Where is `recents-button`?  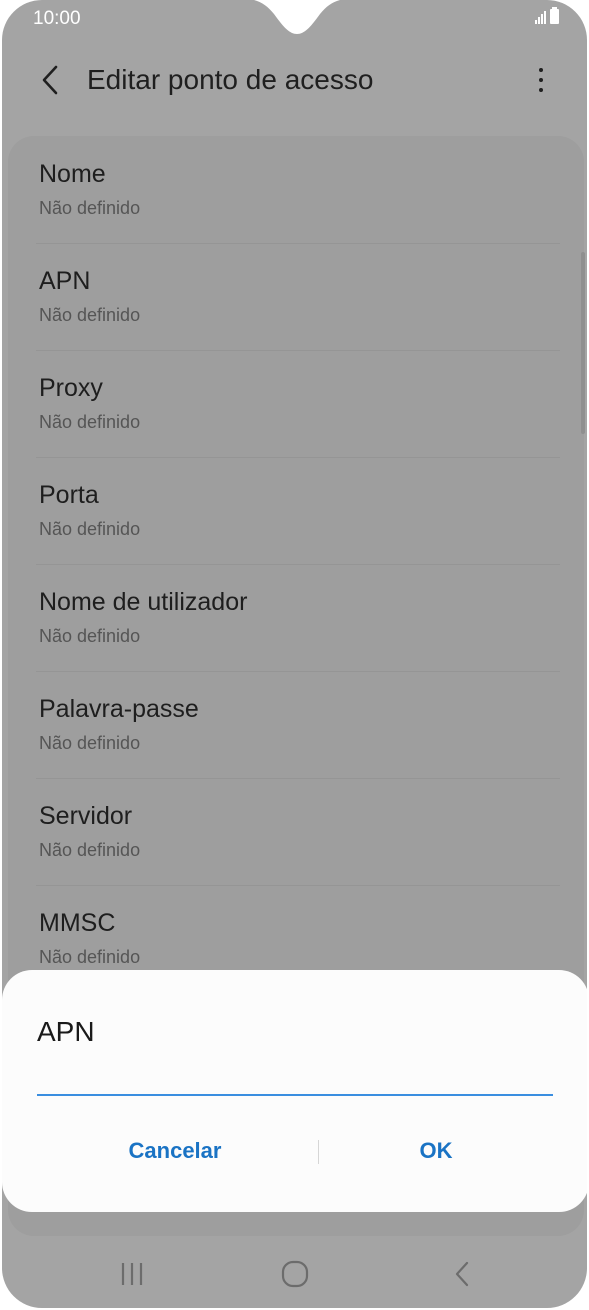 recents-button is located at coordinates (132, 1274).